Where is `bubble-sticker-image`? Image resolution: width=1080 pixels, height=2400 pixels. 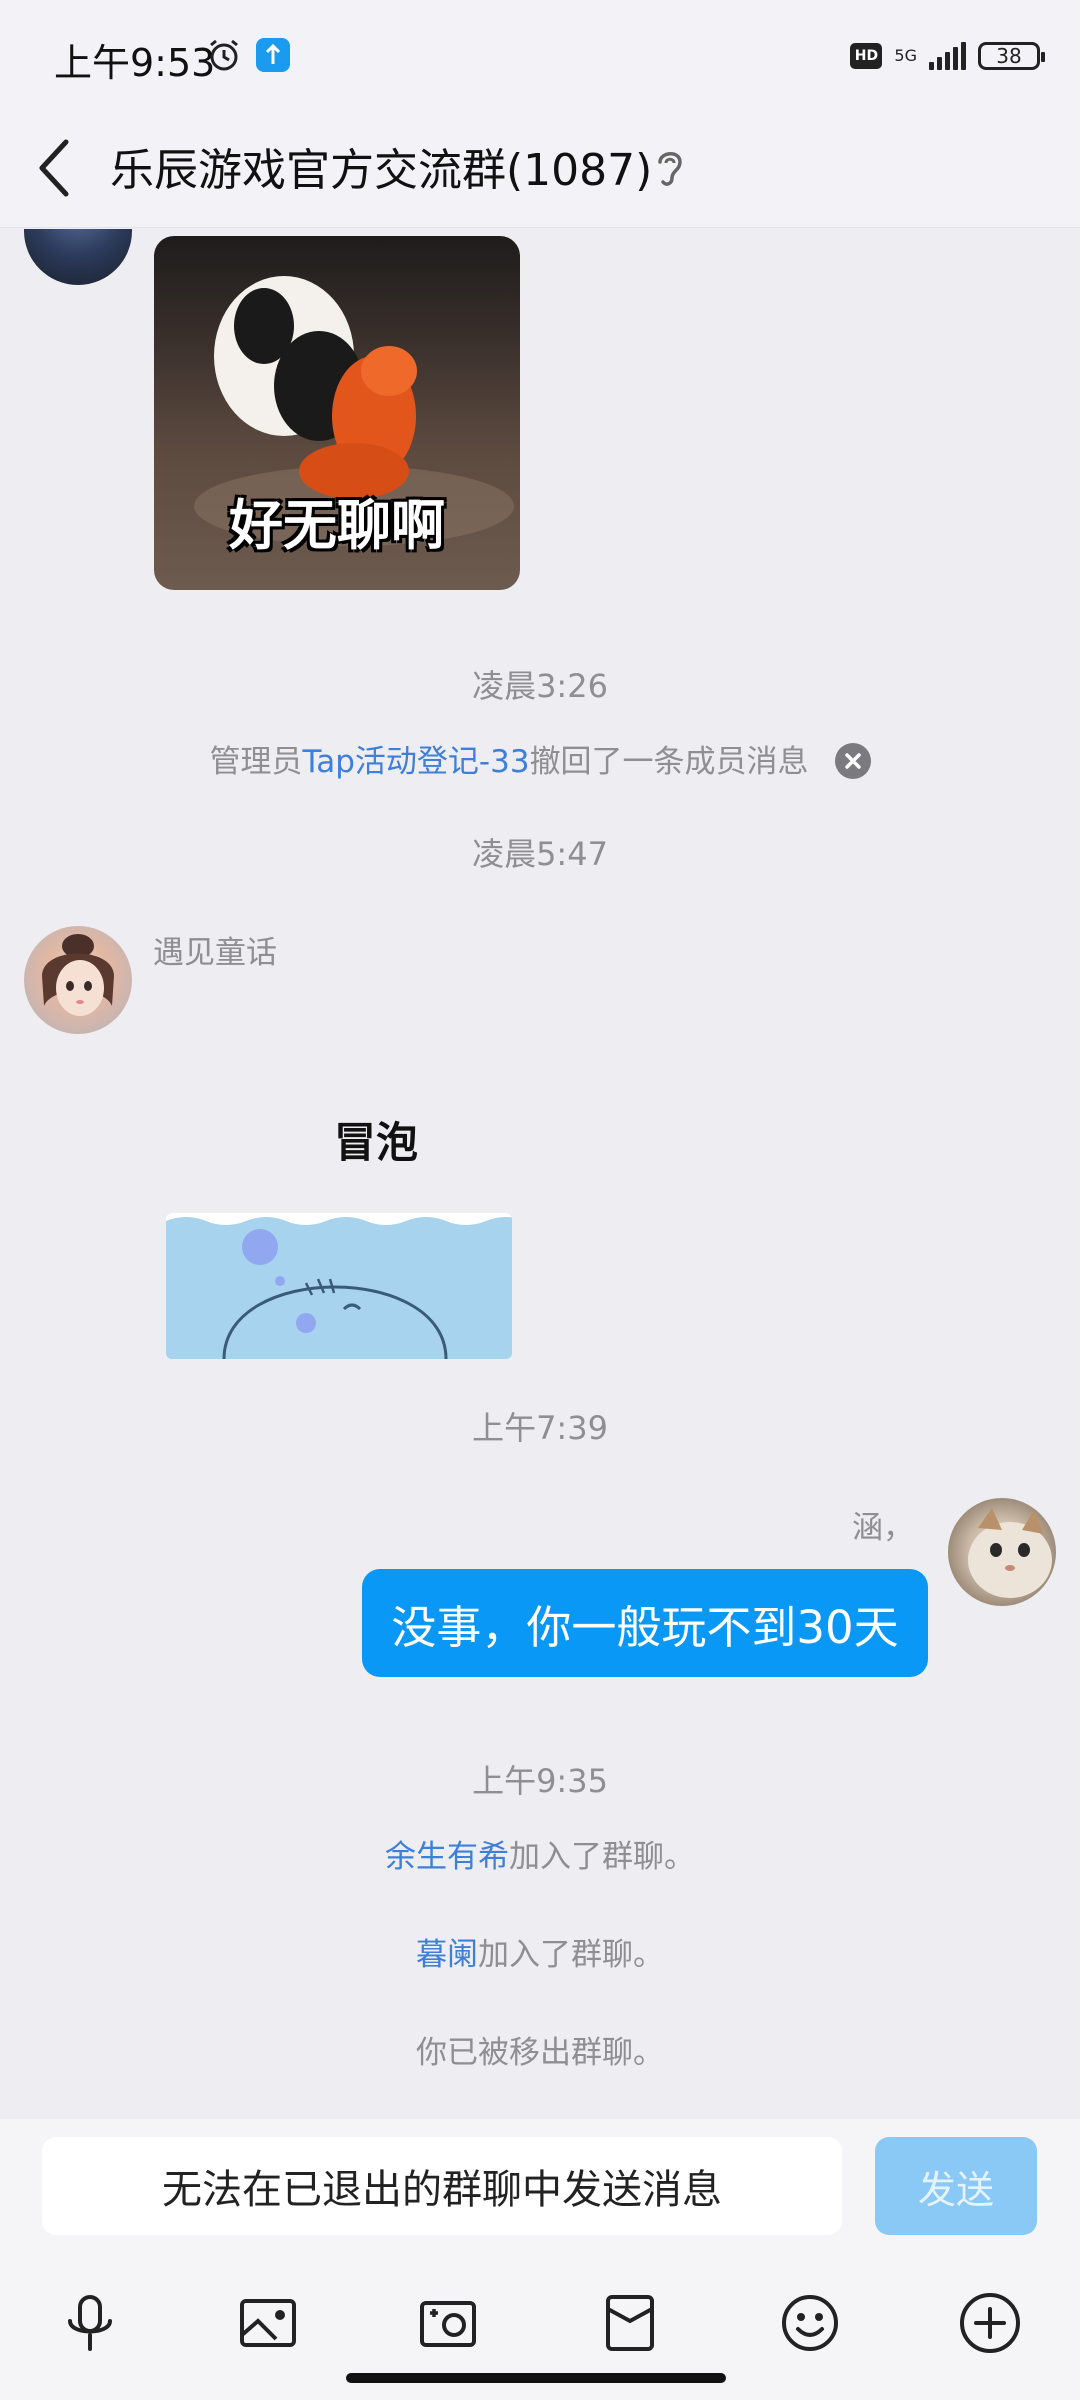 bubble-sticker-image is located at coordinates (339, 1286).